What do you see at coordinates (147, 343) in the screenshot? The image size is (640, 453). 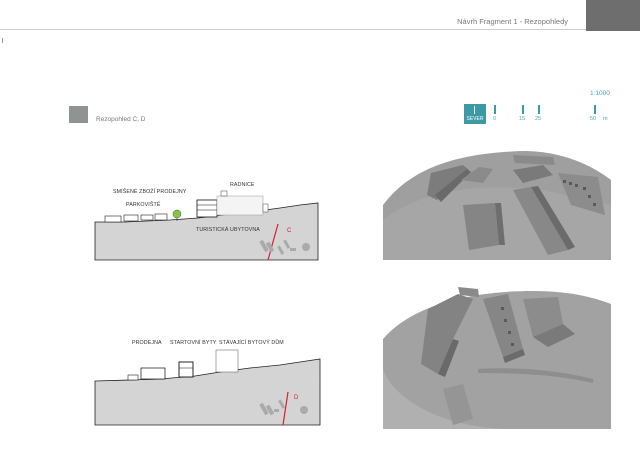 I see `label-prodejna: PRODEJNA` at bounding box center [147, 343].